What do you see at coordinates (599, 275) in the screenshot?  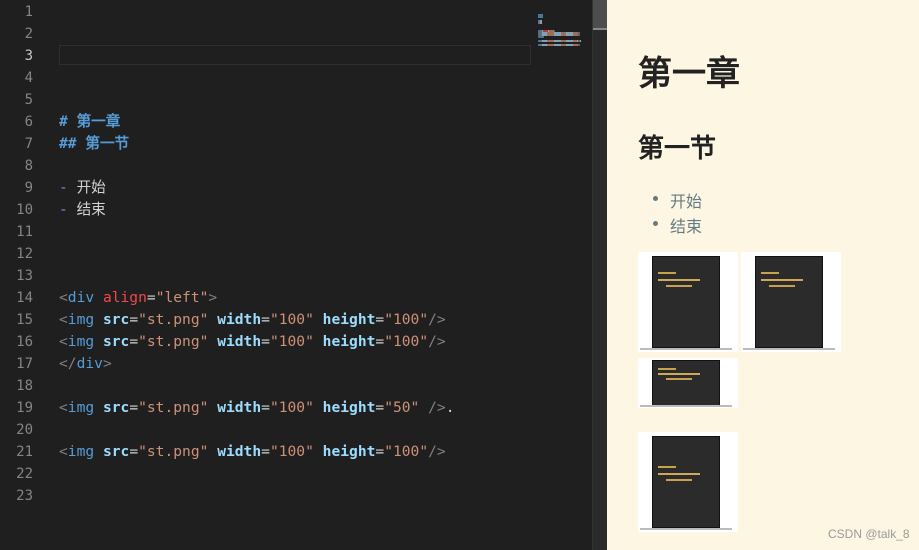 I see `editor-scrollbar` at bounding box center [599, 275].